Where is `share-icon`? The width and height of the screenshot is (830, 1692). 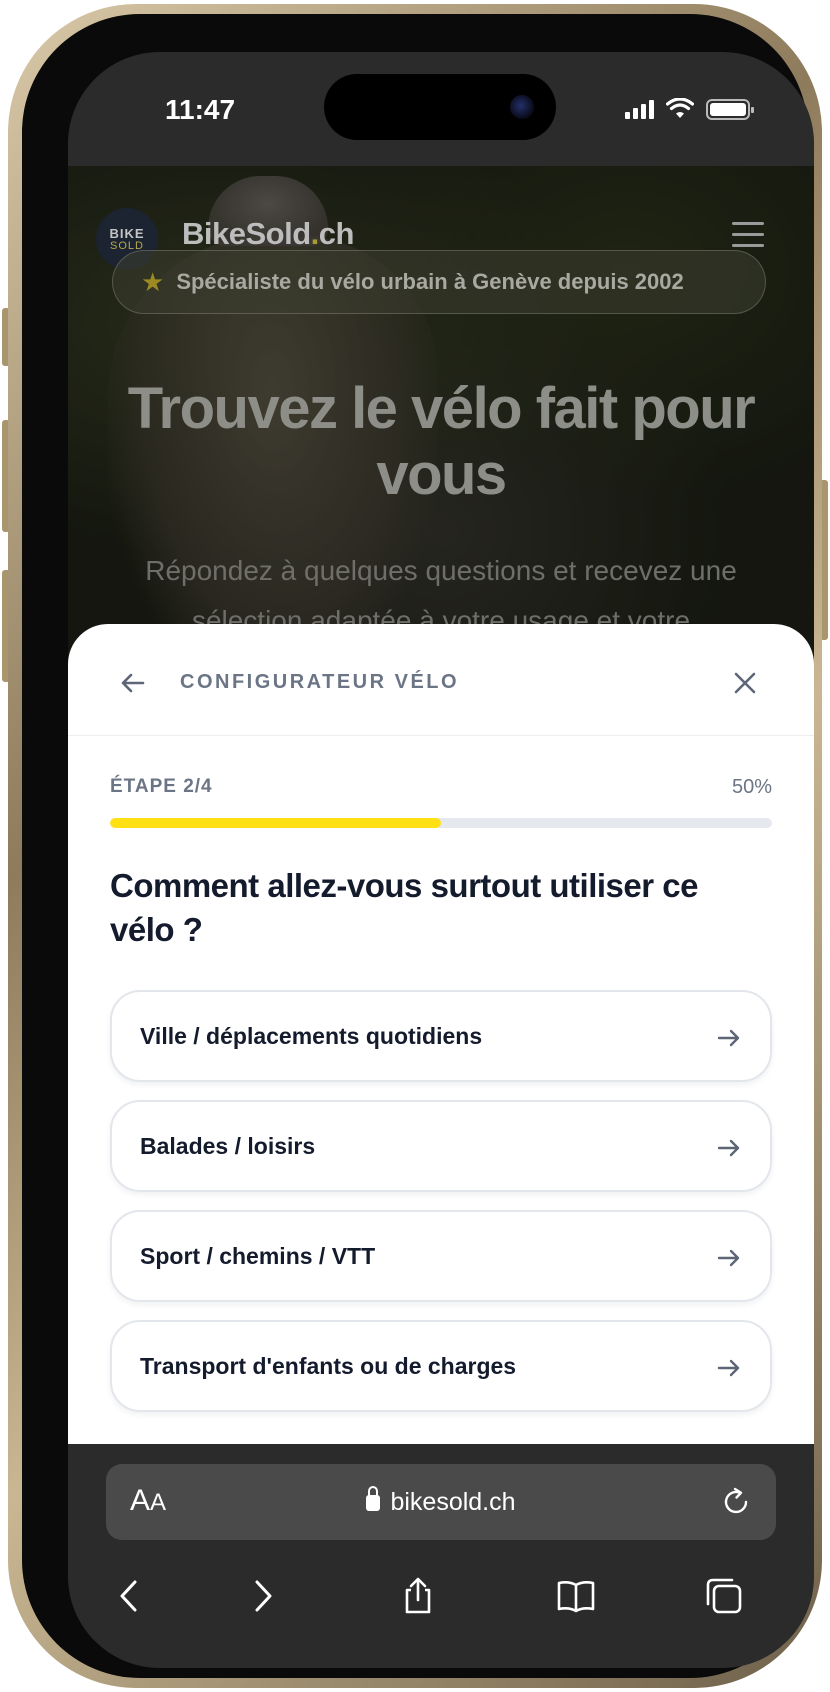 share-icon is located at coordinates (418, 1596).